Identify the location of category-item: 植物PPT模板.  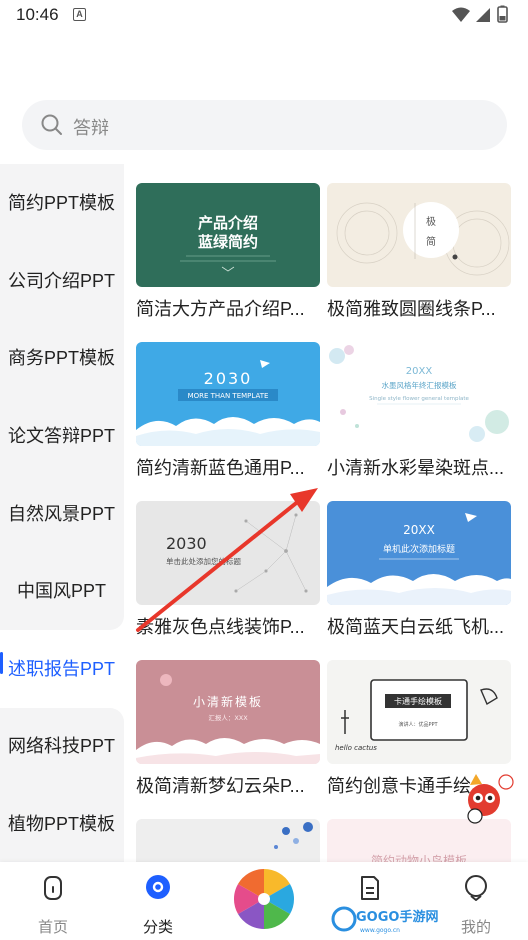
(62, 824).